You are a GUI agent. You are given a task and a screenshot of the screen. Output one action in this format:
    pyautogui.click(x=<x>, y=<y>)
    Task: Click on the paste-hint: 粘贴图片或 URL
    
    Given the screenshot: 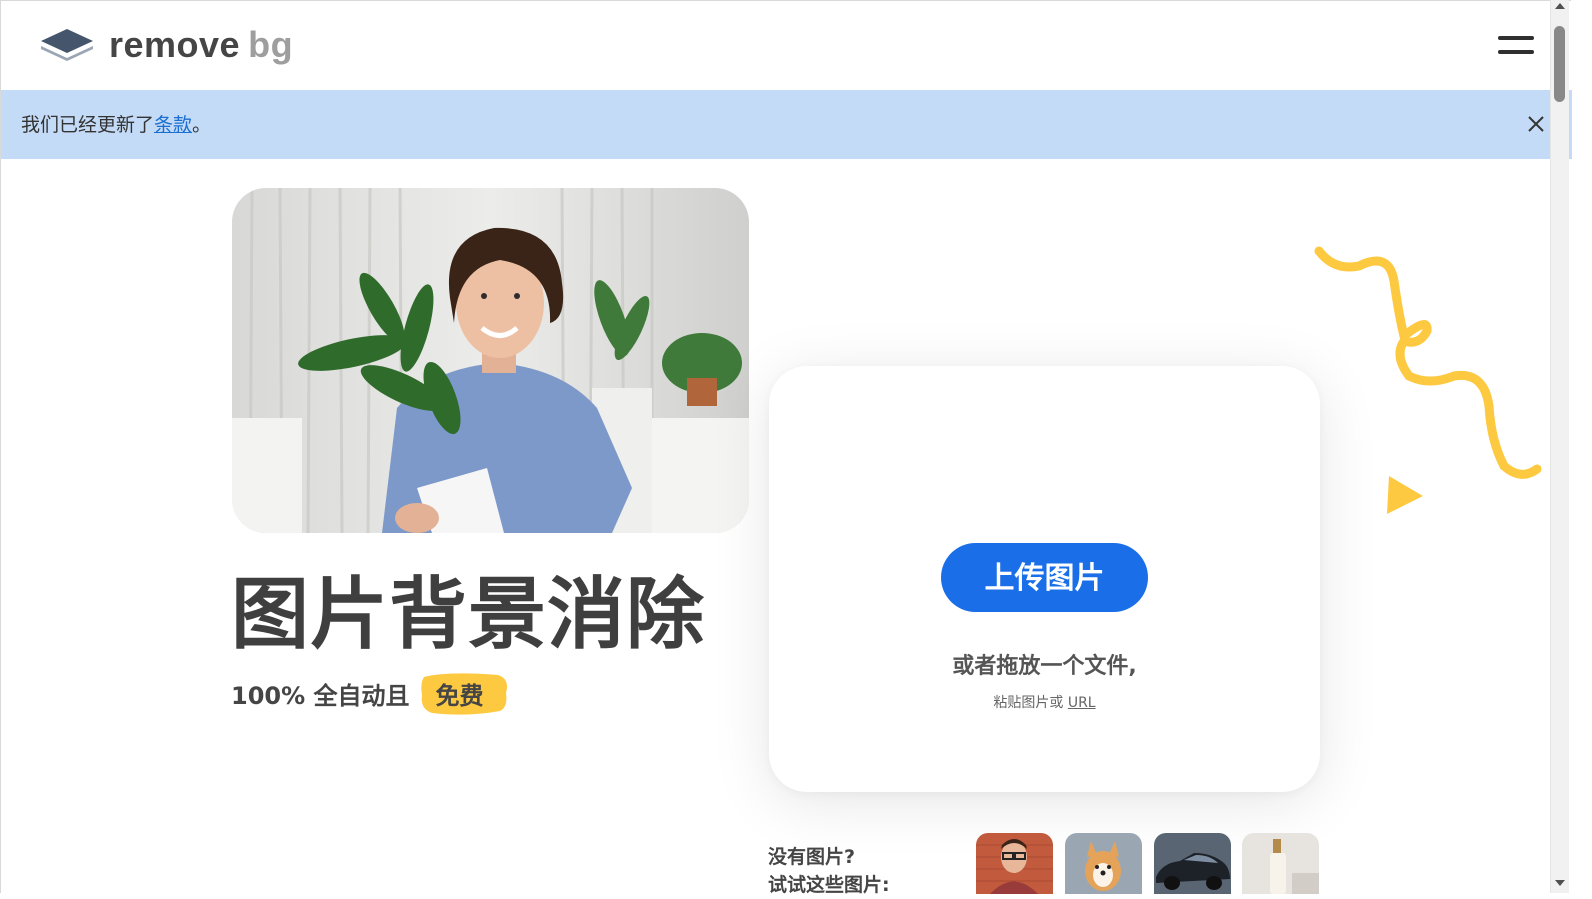 What is the action you would take?
    pyautogui.click(x=1044, y=703)
    